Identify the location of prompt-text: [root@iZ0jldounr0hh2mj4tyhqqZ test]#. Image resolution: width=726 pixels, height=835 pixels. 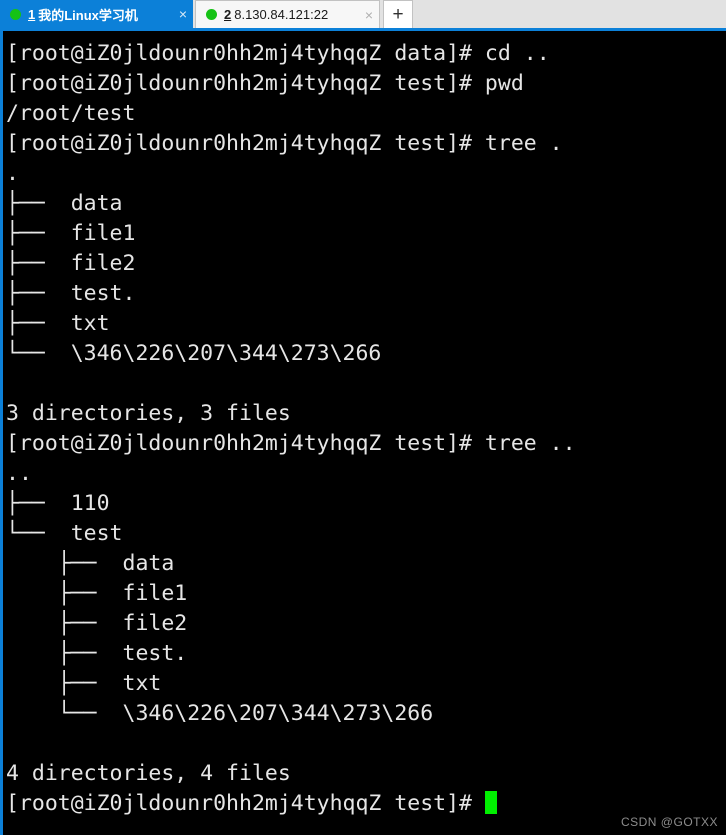
(245, 803).